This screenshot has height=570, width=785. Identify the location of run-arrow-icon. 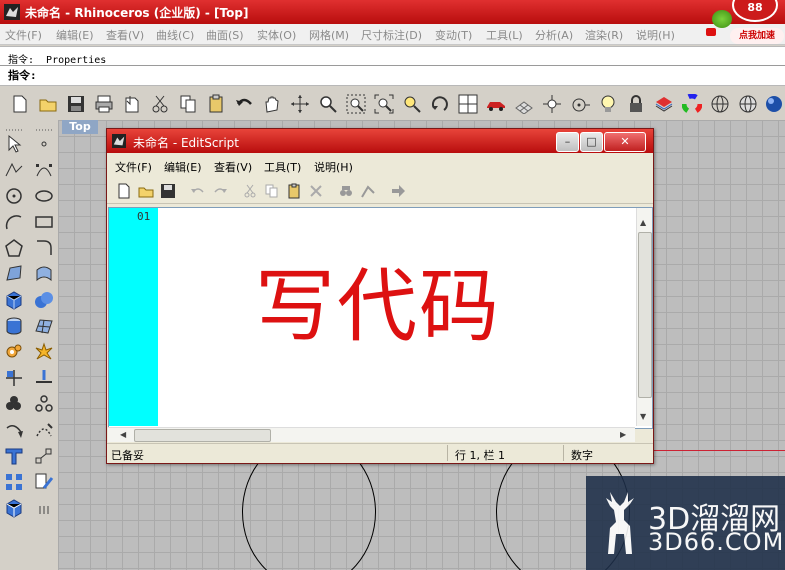
(398, 191).